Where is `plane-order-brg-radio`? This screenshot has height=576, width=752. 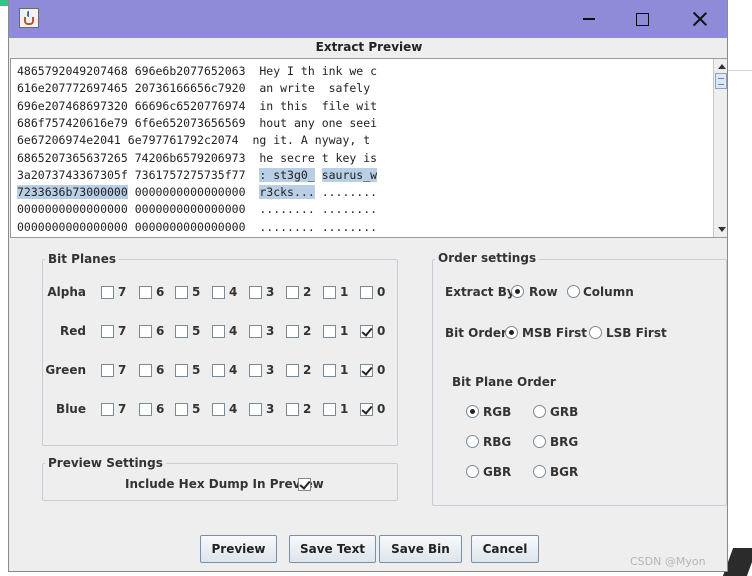
plane-order-brg-radio is located at coordinates (539, 441).